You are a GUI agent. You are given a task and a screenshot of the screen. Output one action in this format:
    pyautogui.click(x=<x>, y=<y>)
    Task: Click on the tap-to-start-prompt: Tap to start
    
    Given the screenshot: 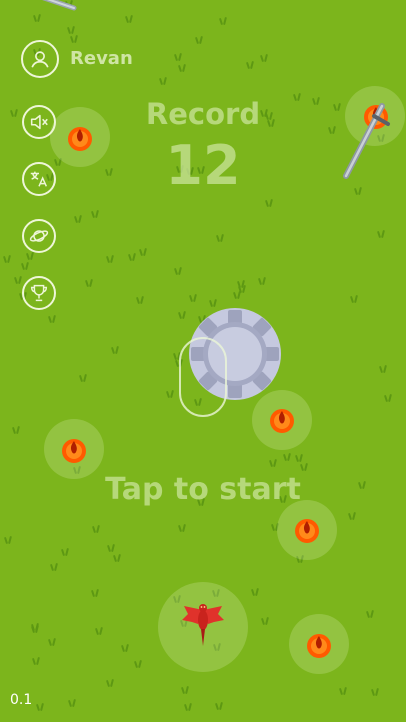 What is the action you would take?
    pyautogui.click(x=203, y=489)
    